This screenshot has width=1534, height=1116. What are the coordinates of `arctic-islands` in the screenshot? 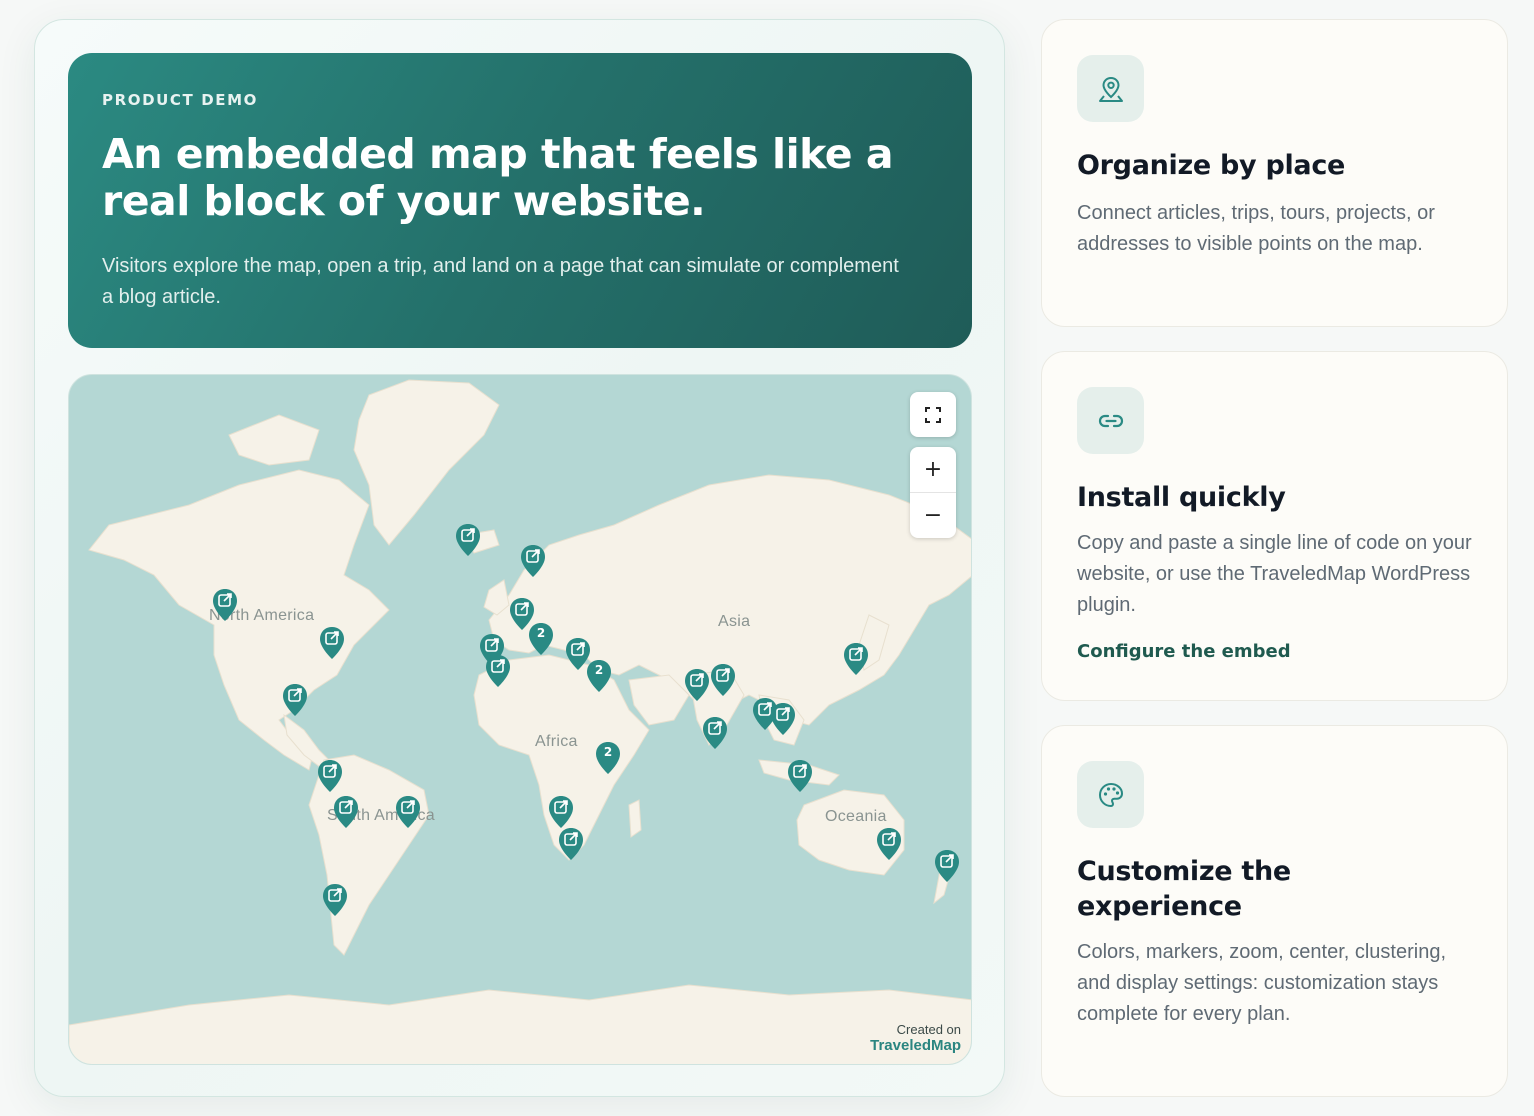 It's located at (274, 440).